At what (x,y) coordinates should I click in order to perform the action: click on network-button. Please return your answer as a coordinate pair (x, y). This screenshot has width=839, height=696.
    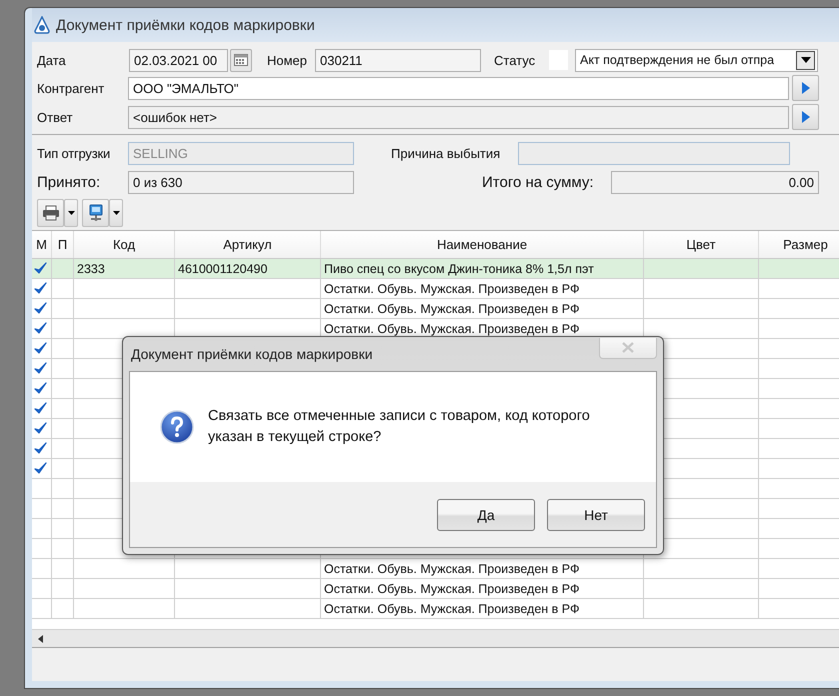
    Looking at the image, I should click on (95, 213).